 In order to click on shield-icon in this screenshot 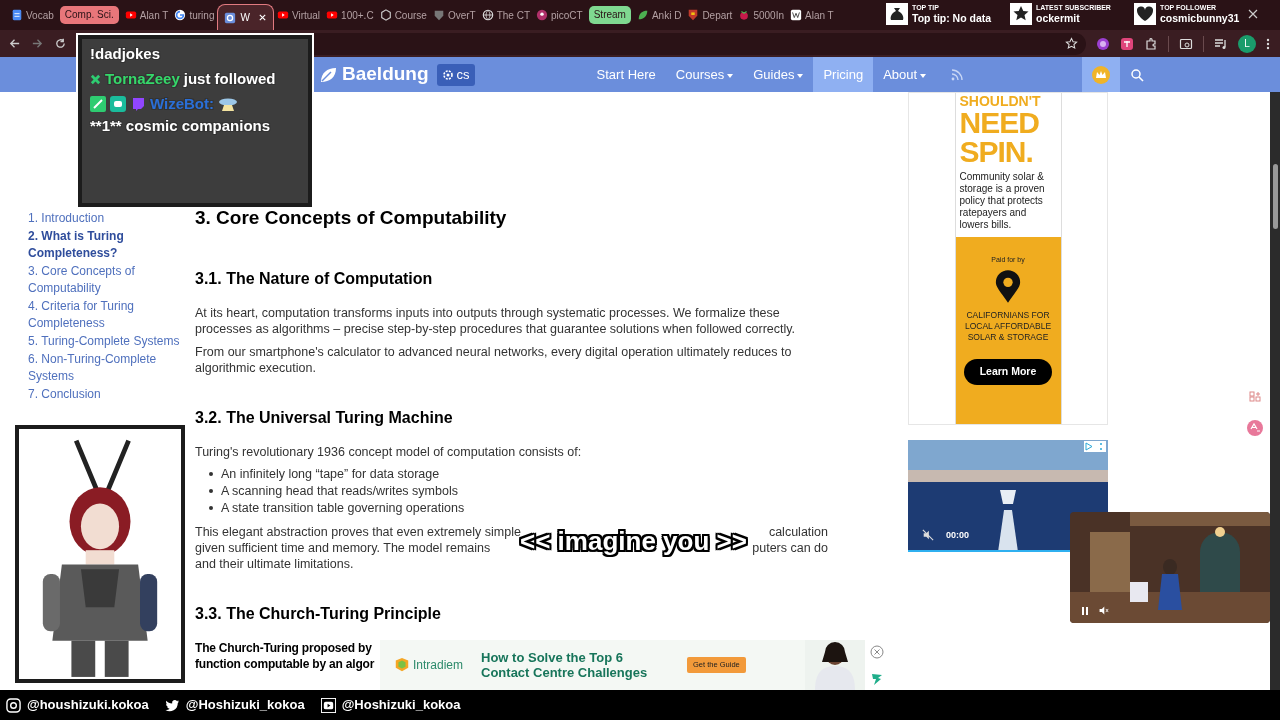, I will do `click(438, 15)`.